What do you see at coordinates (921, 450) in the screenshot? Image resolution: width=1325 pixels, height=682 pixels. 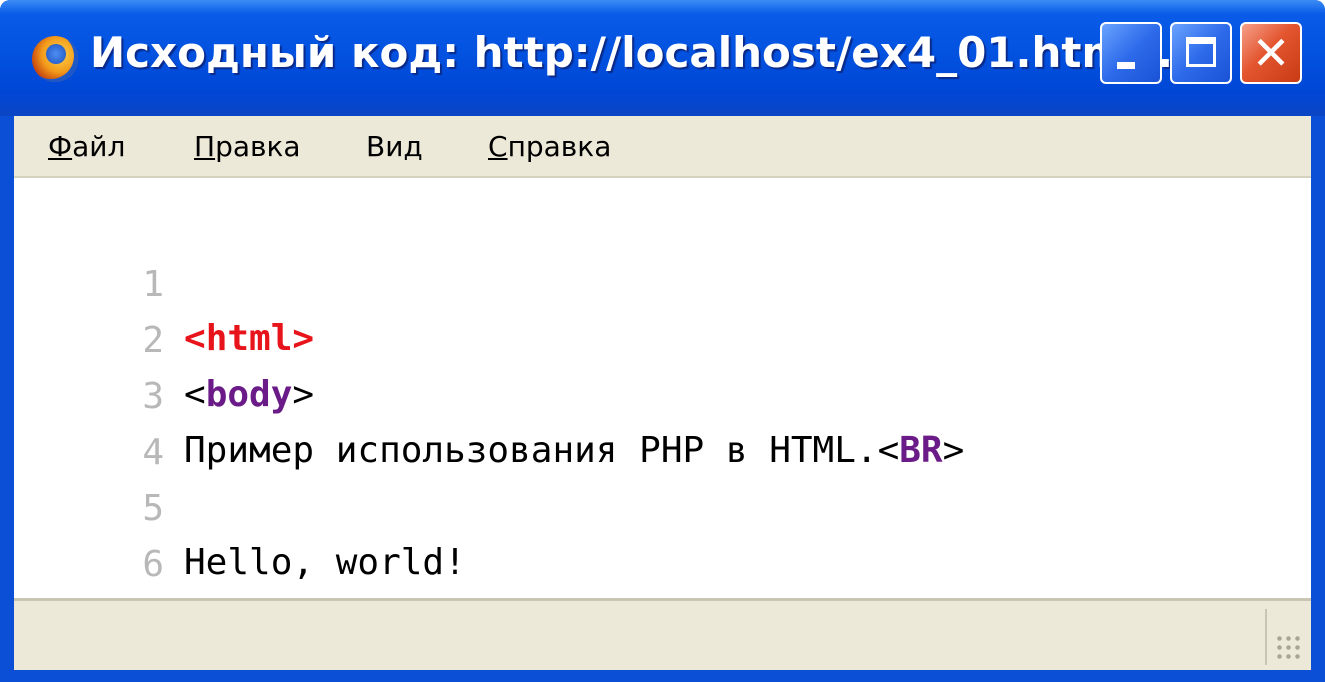 I see `tag-name: BR` at bounding box center [921, 450].